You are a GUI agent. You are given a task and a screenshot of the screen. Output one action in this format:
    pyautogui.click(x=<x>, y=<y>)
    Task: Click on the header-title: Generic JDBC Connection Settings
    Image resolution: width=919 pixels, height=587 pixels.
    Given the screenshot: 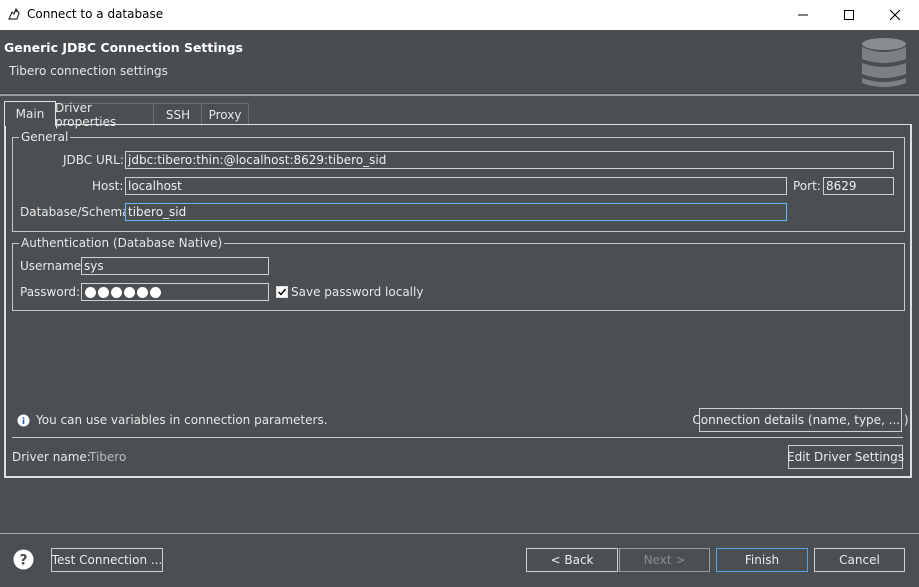 What is the action you would take?
    pyautogui.click(x=123, y=47)
    